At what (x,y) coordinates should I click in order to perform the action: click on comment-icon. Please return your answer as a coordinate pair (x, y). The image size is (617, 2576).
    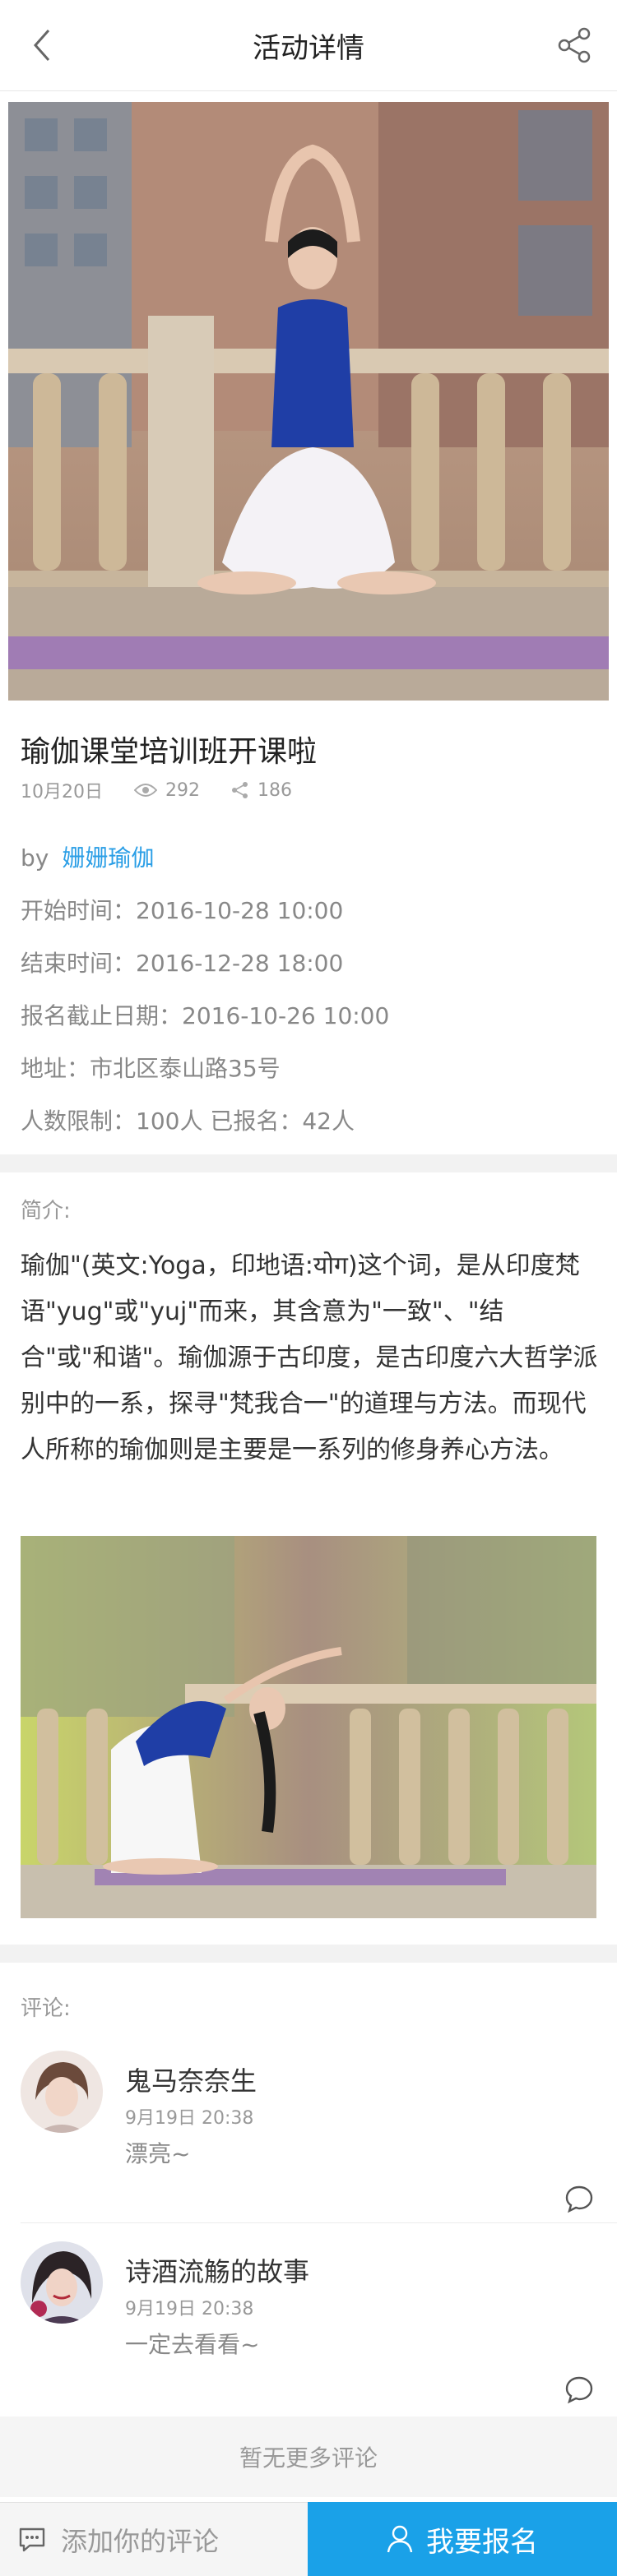
    Looking at the image, I should click on (32, 2539).